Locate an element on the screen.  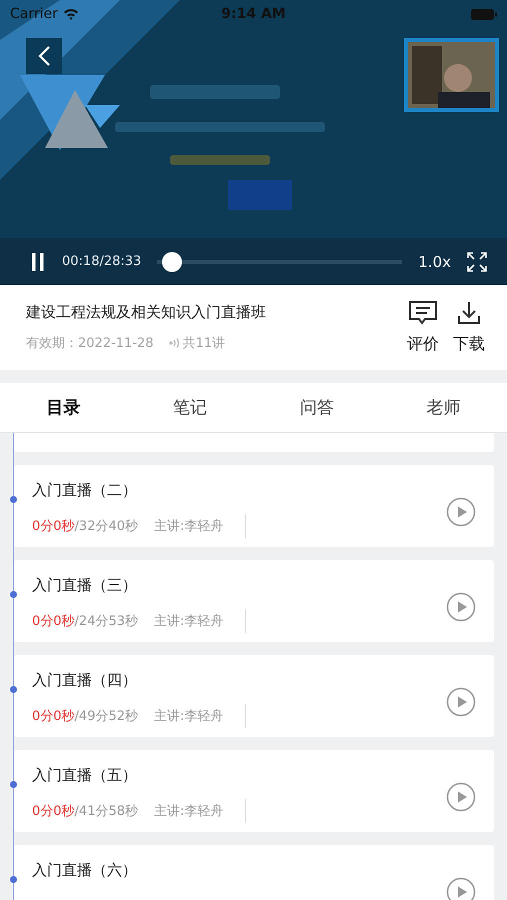
lesson-duration: /49分52秒 is located at coordinates (106, 716).